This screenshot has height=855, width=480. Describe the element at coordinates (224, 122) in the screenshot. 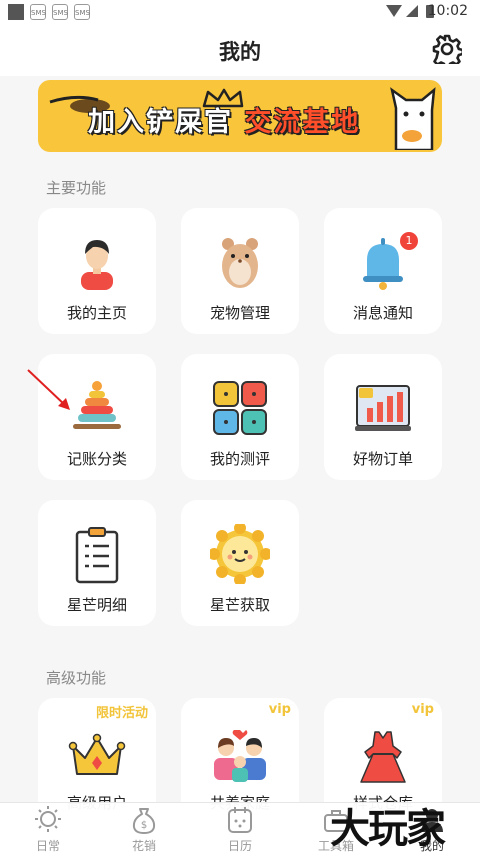

I see `banner-text: 加入铲屎官 交流基地` at that location.